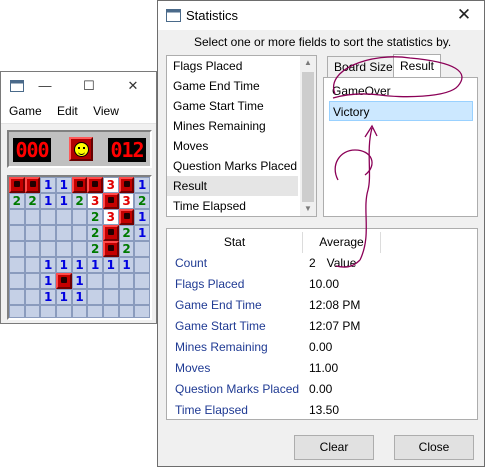 The height and width of the screenshot is (467, 485). Describe the element at coordinates (401, 91) in the screenshot. I see `result-value-gameover: GameOver` at that location.